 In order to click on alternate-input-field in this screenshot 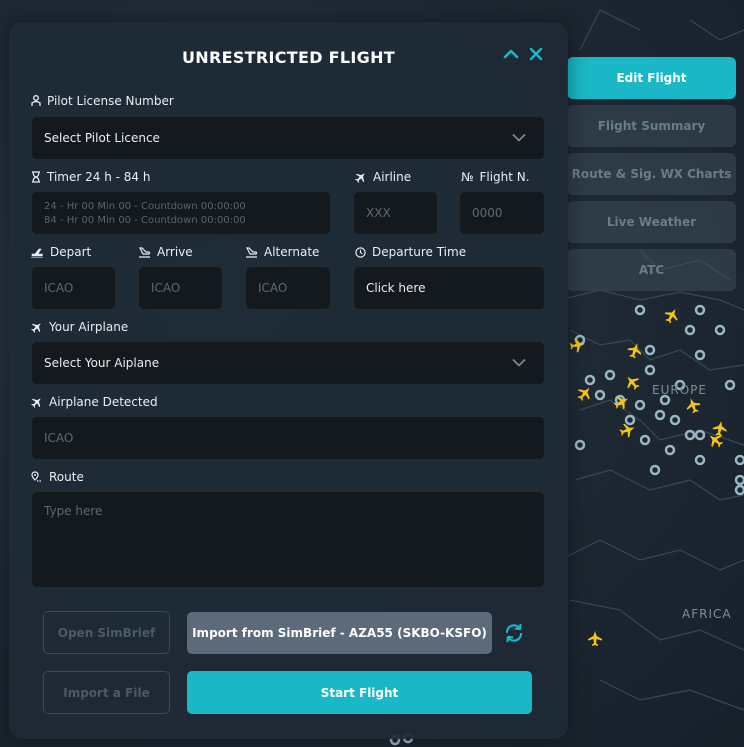, I will do `click(288, 288)`.